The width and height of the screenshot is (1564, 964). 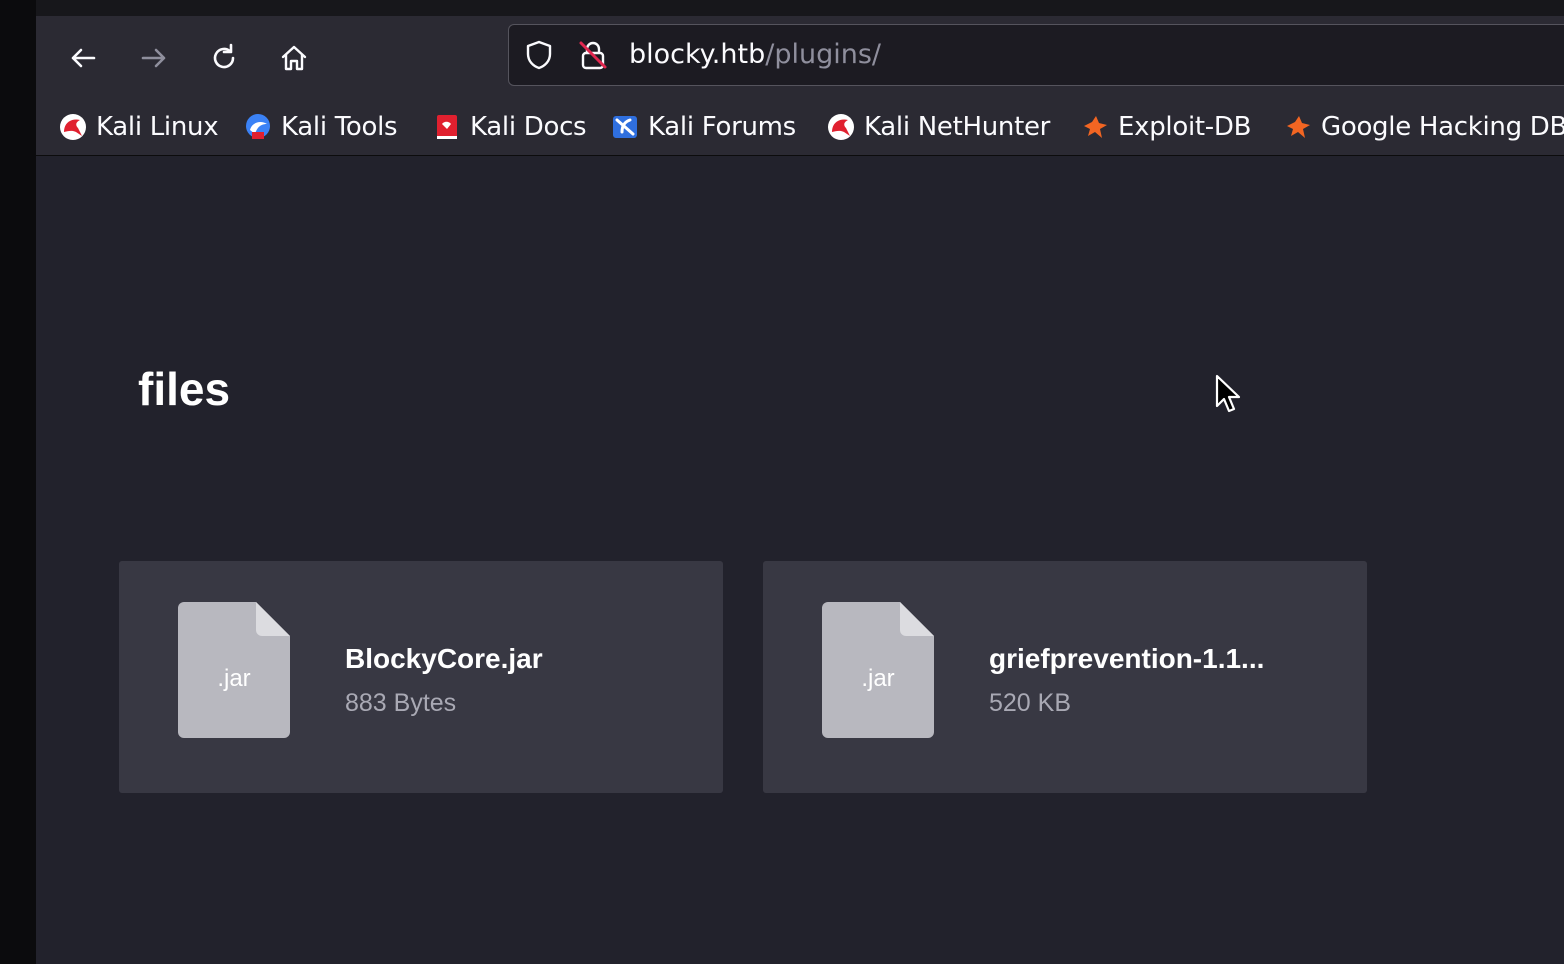 I want to click on back-button, so click(x=83, y=58).